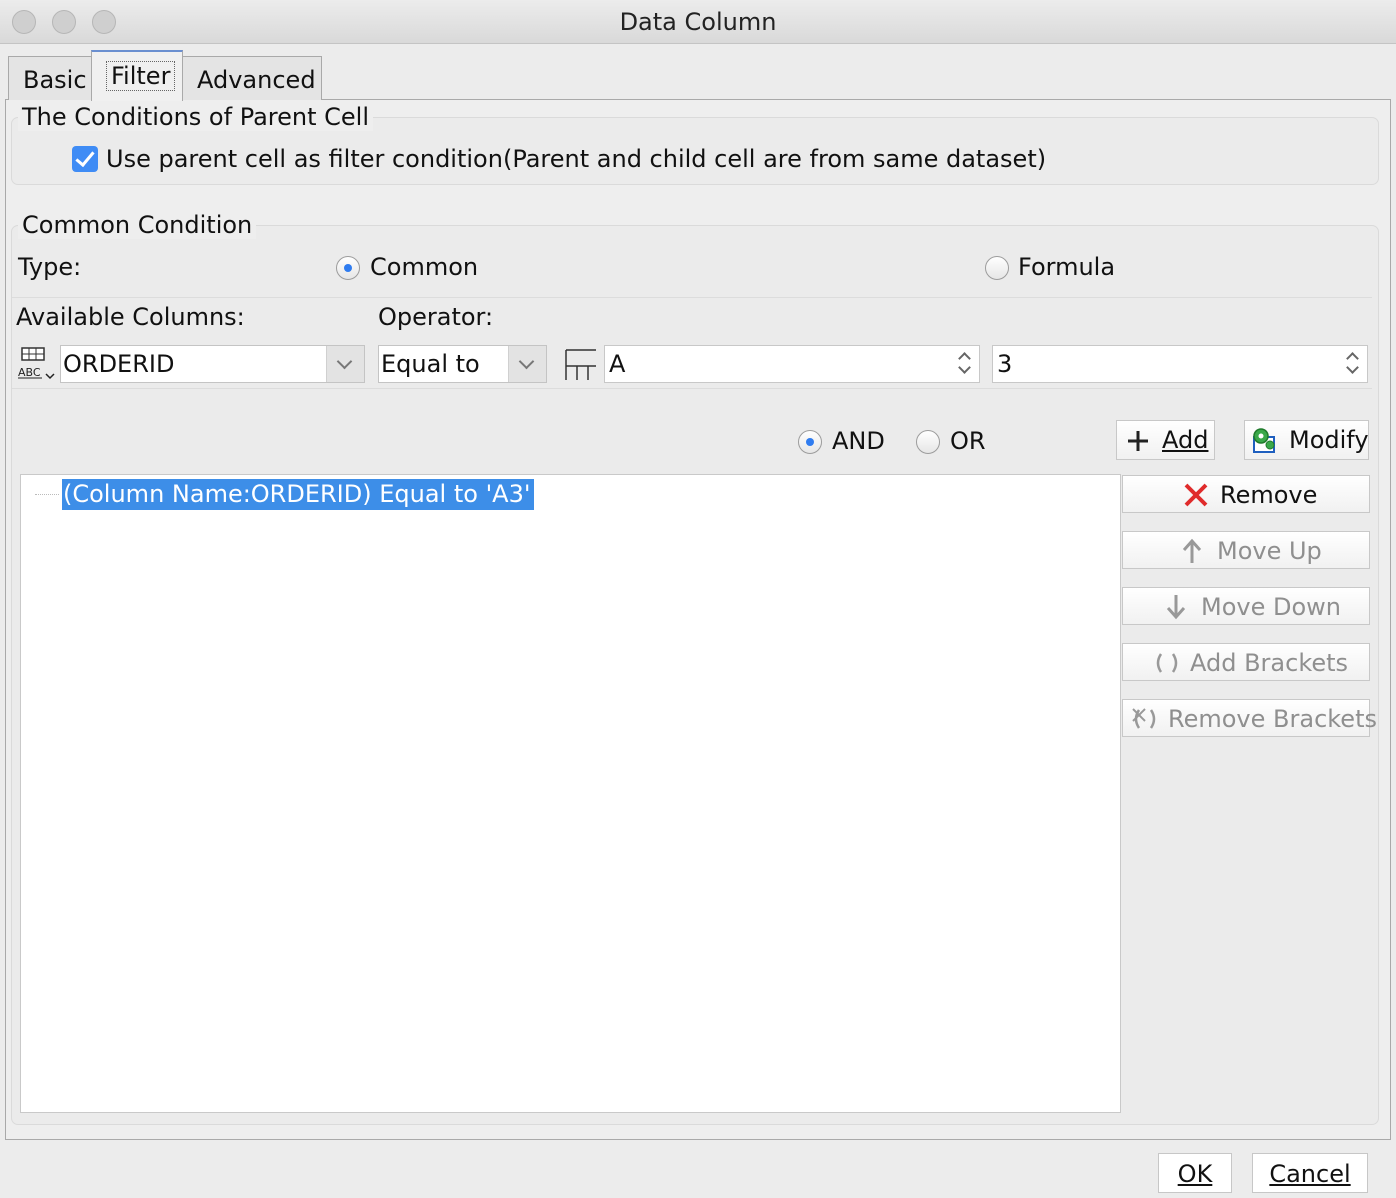  Describe the element at coordinates (137, 225) in the screenshot. I see `common-condition-group-title: Common Condition` at that location.